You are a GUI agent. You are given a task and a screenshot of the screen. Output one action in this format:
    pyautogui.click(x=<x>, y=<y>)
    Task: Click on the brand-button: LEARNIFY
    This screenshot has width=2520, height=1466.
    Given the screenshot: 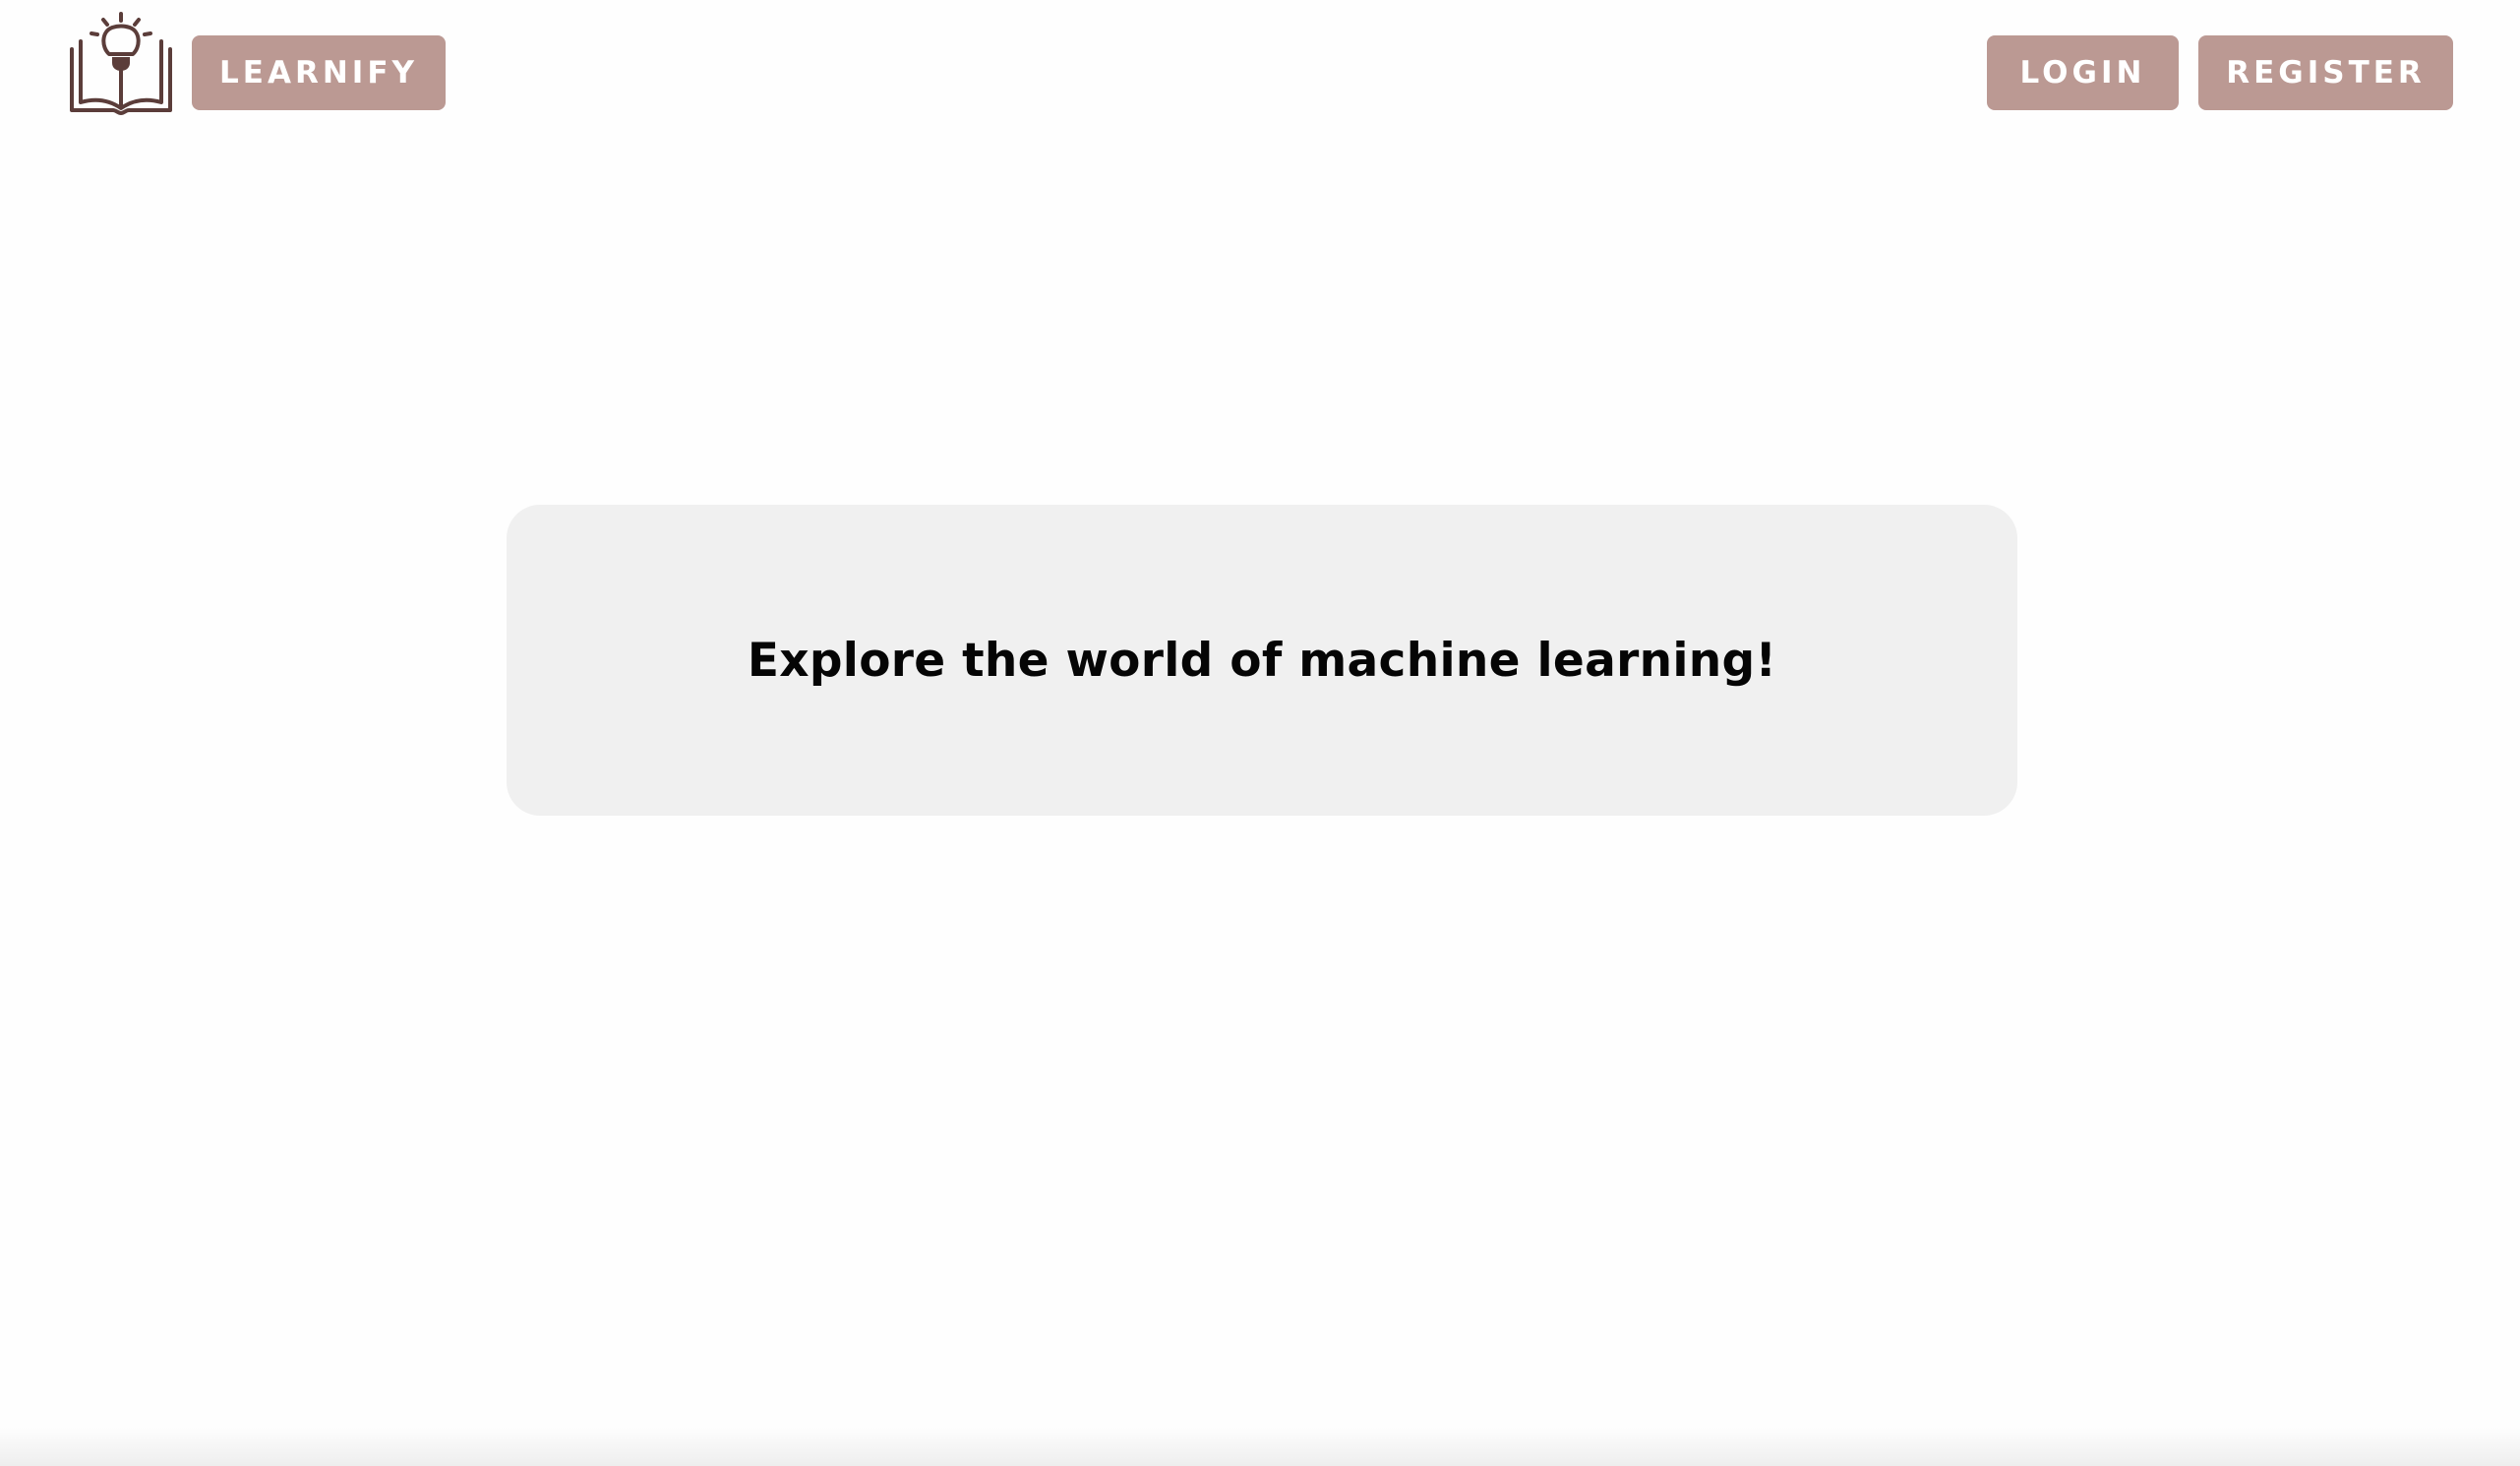 What is the action you would take?
    pyautogui.click(x=319, y=72)
    